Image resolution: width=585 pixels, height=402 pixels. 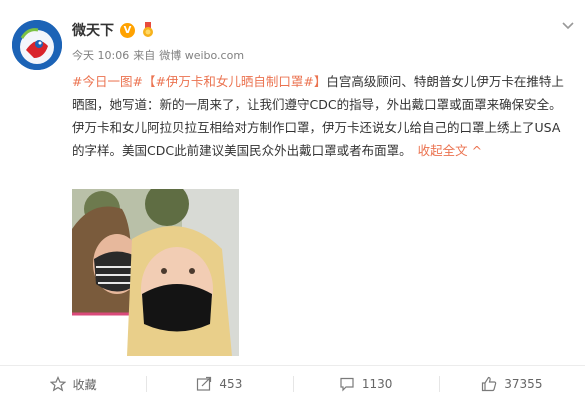 What do you see at coordinates (477, 150) in the screenshot?
I see `chevron-up-icon: ^` at bounding box center [477, 150].